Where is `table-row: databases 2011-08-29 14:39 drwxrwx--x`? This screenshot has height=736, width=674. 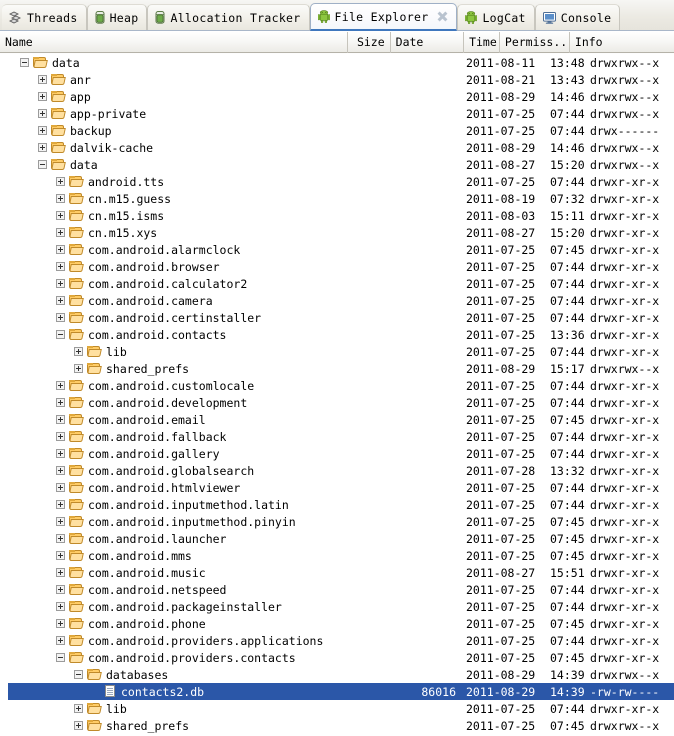 table-row: databases 2011-08-29 14:39 drwxrwx--x is located at coordinates (341, 674).